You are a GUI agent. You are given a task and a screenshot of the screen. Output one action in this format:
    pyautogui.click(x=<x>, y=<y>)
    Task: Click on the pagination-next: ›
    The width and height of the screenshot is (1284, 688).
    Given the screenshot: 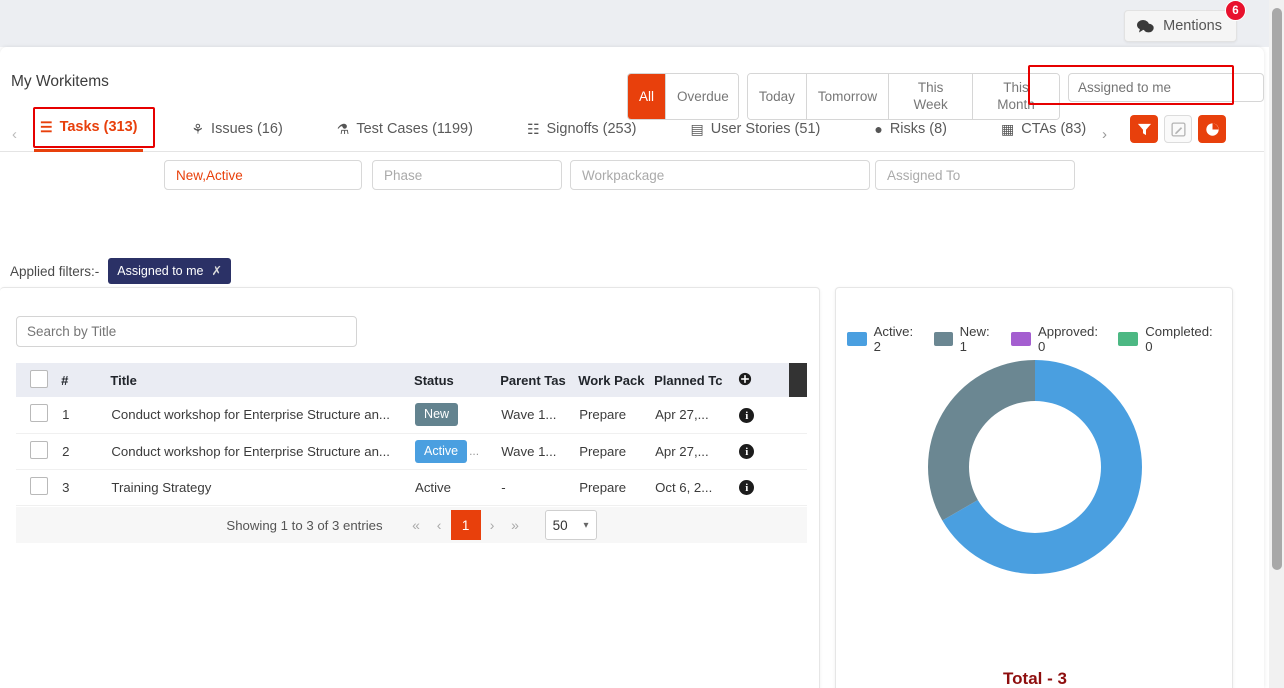 What is the action you would take?
    pyautogui.click(x=492, y=525)
    